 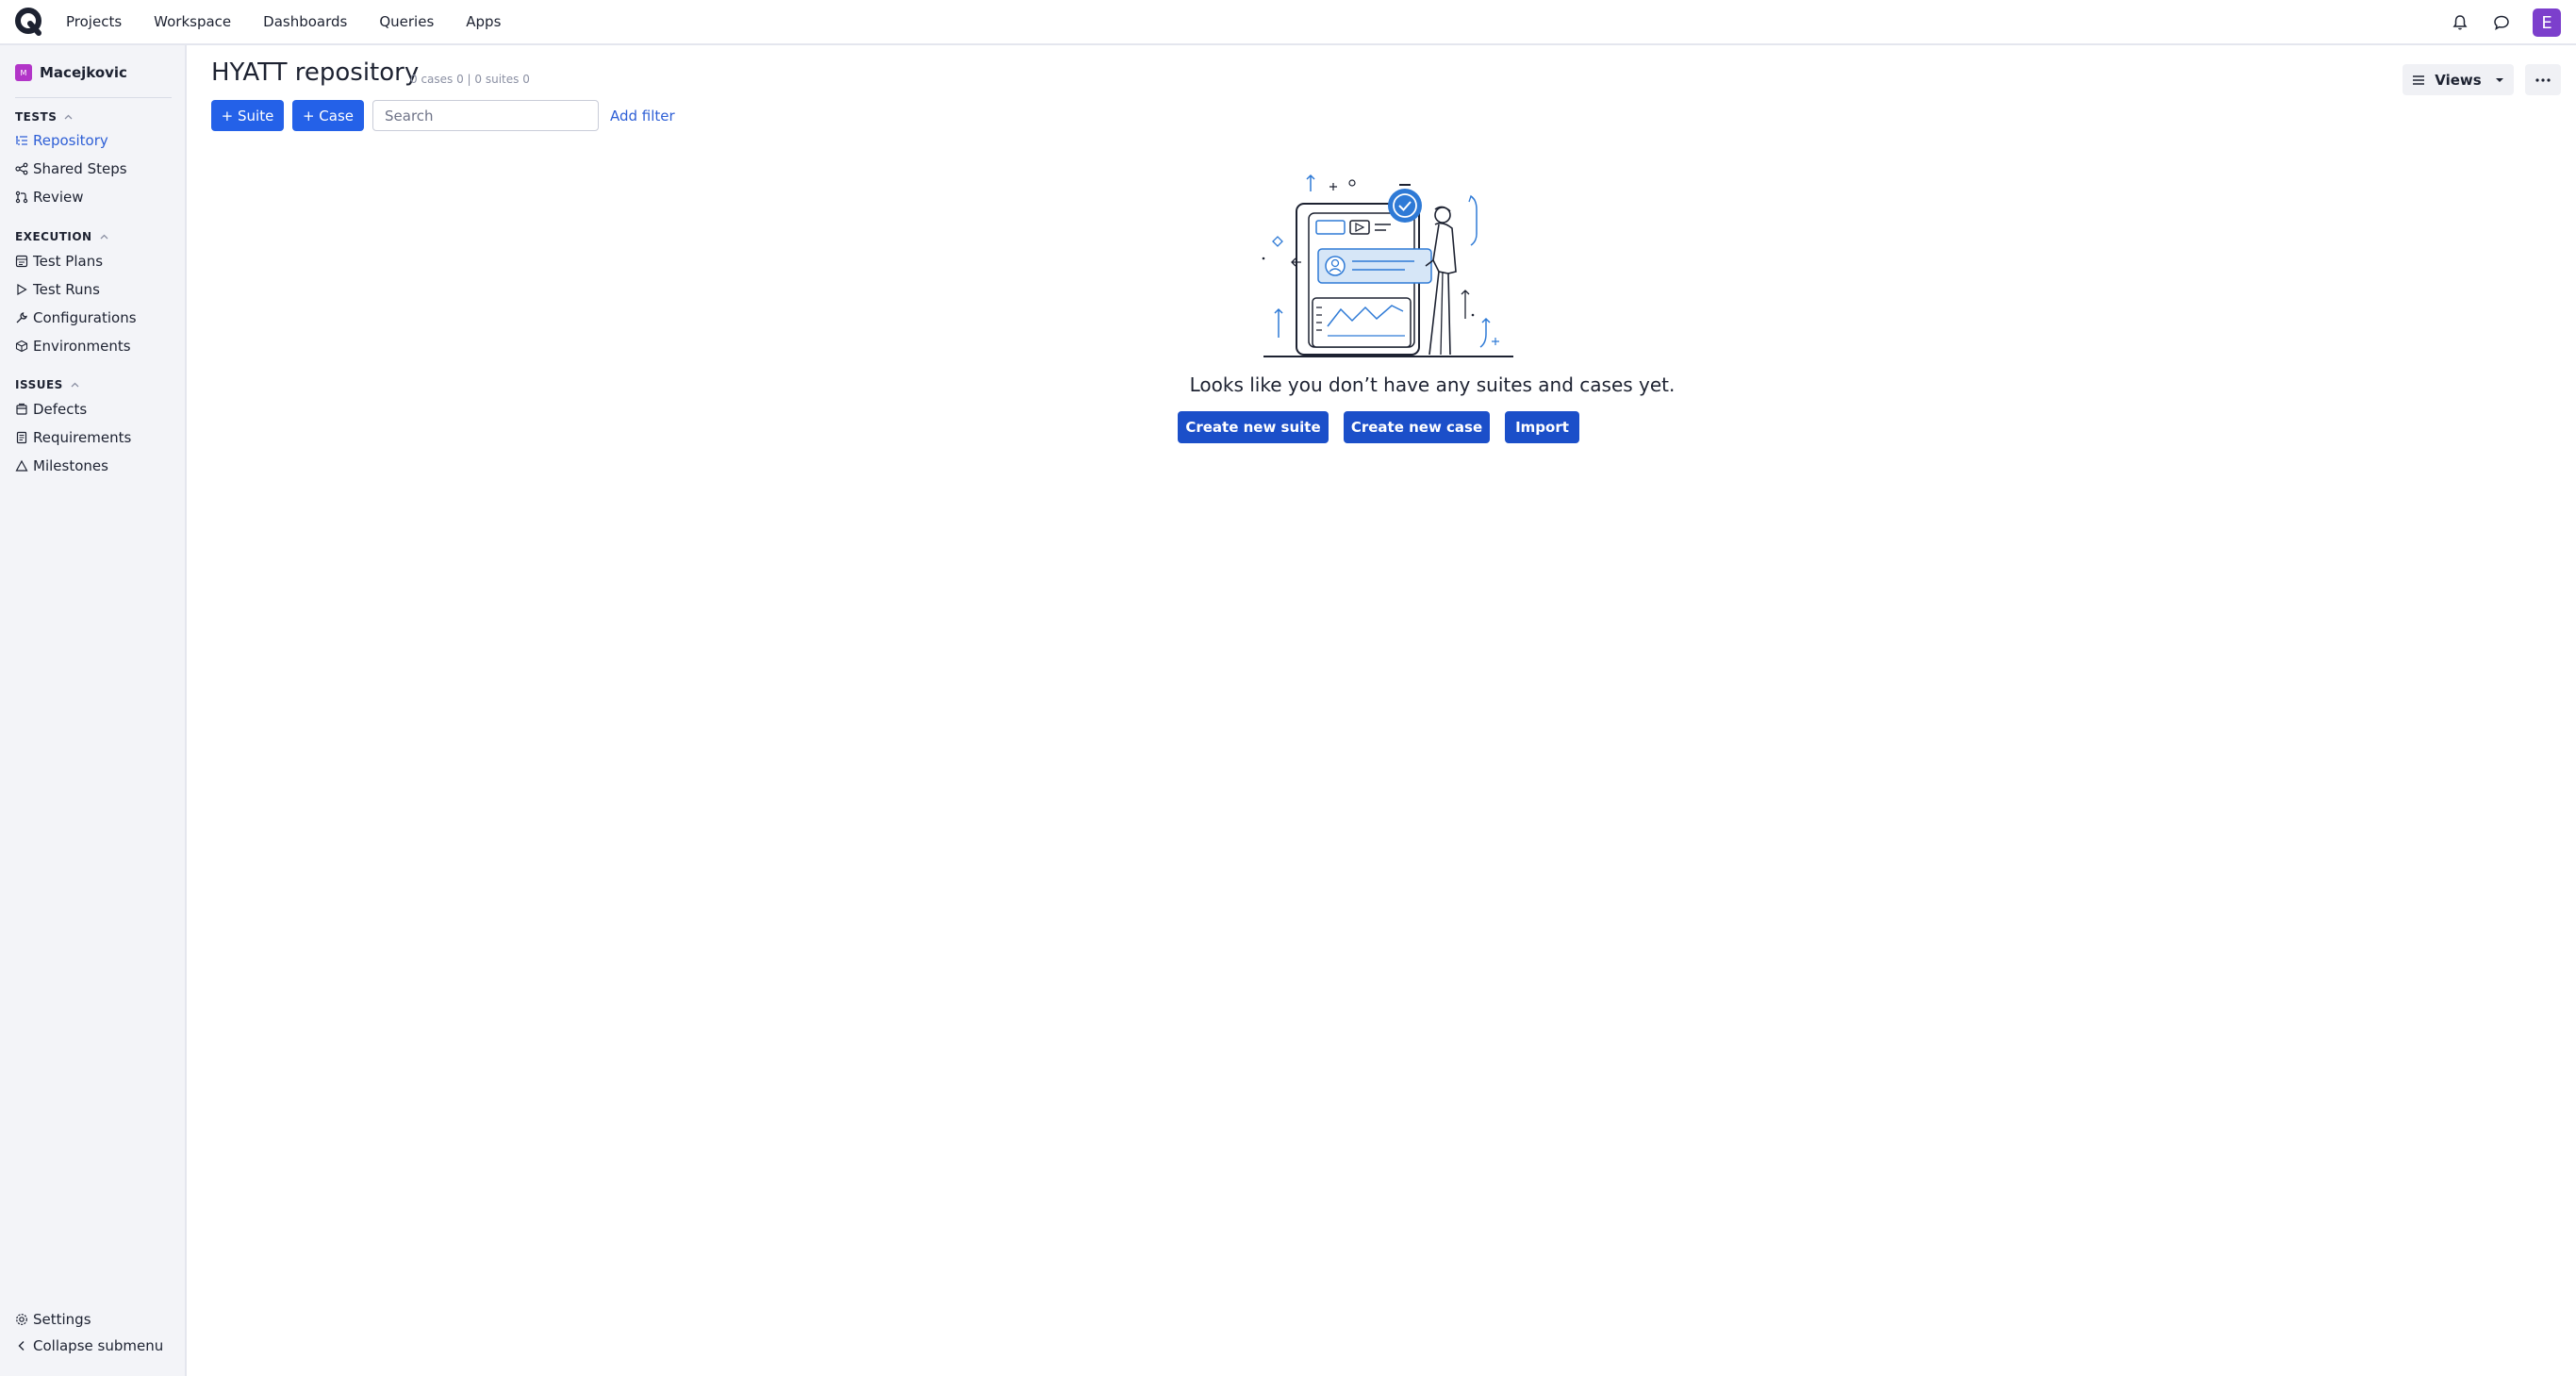 I want to click on sidebar-item-test-runs: Test Runs, so click(x=57, y=289).